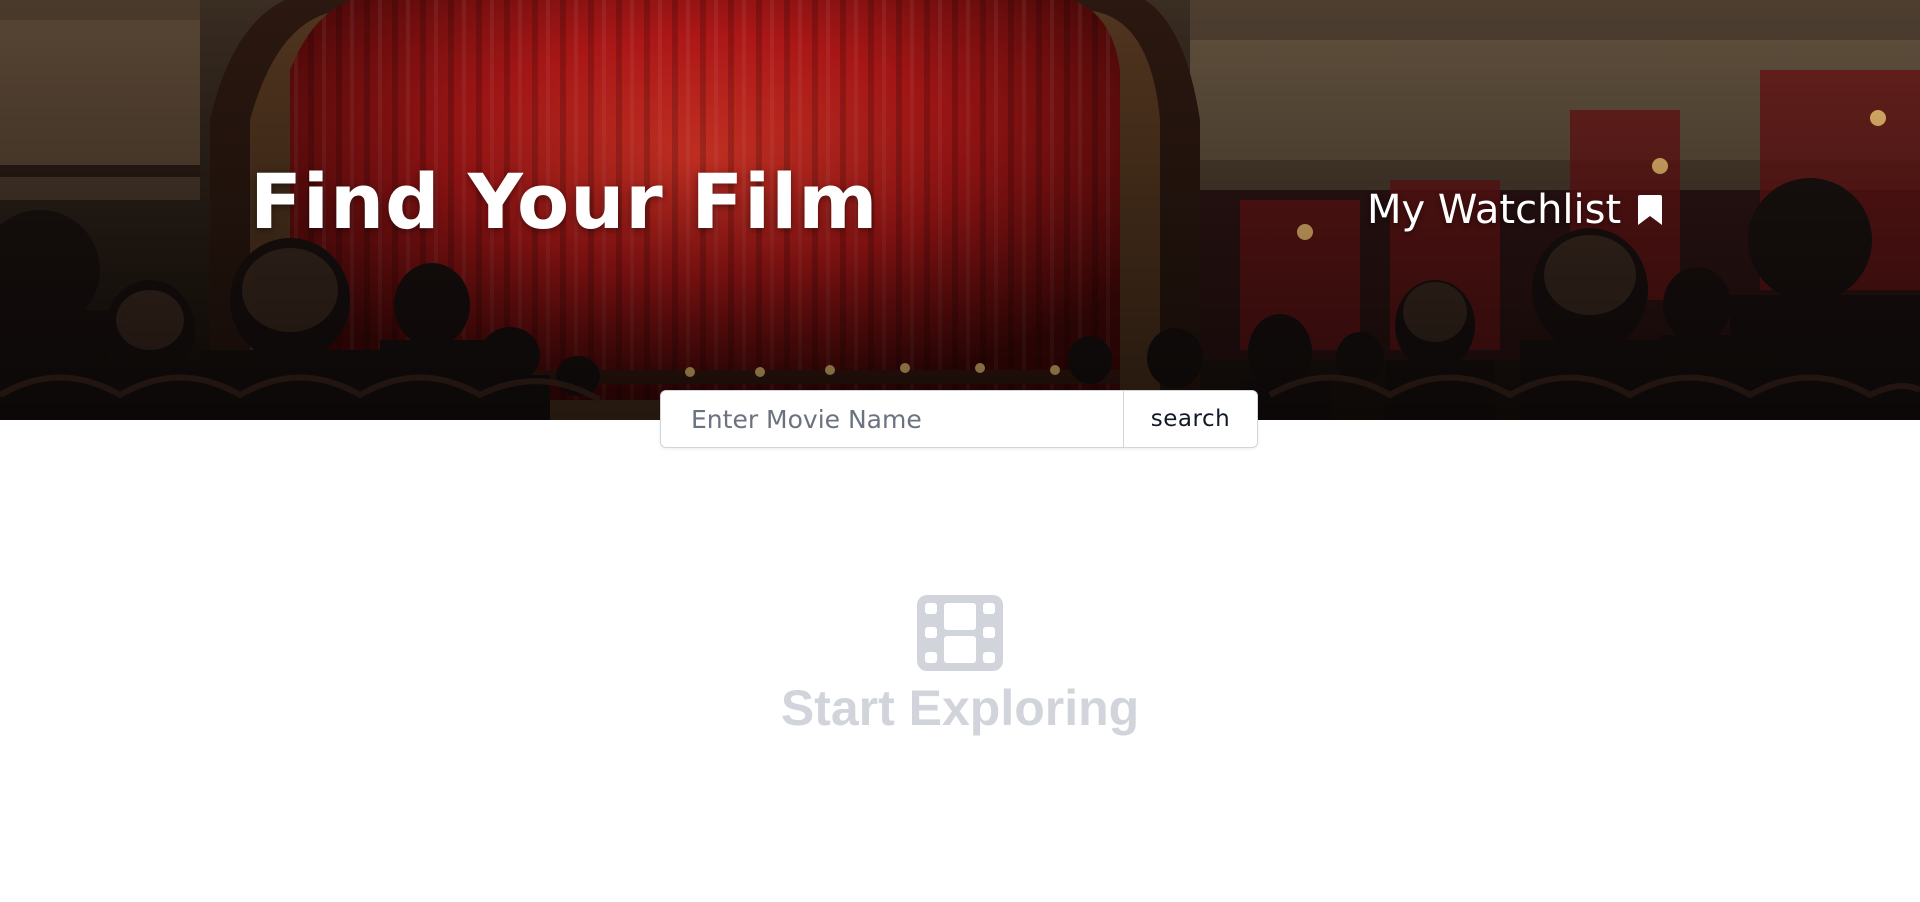 The height and width of the screenshot is (902, 1920). Describe the element at coordinates (892, 419) in the screenshot. I see `movie-search-input` at that location.